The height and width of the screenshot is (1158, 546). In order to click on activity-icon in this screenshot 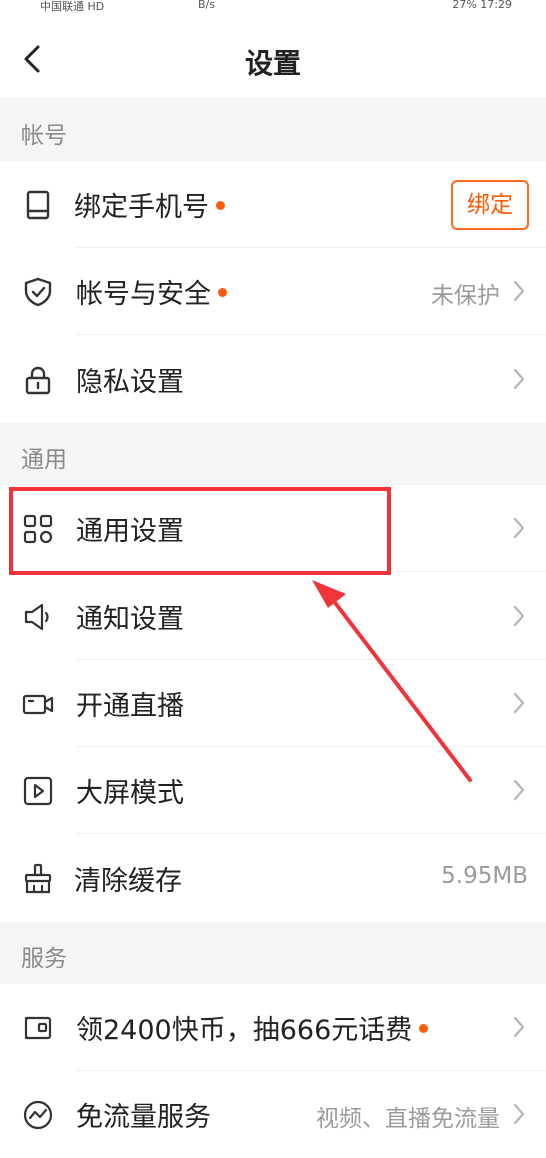, I will do `click(38, 1115)`.